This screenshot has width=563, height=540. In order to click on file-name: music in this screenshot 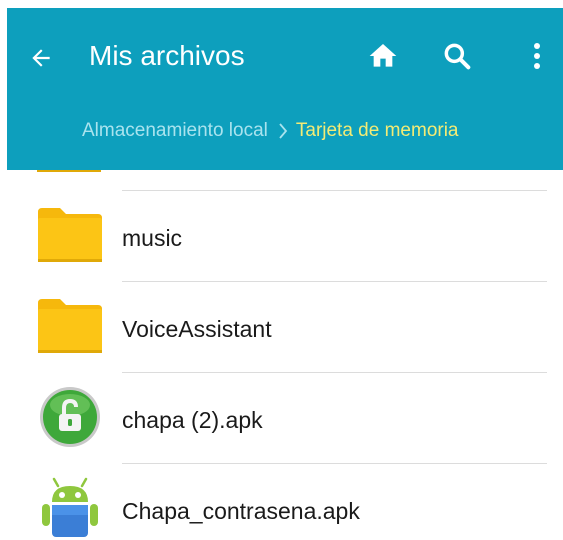, I will do `click(152, 238)`.